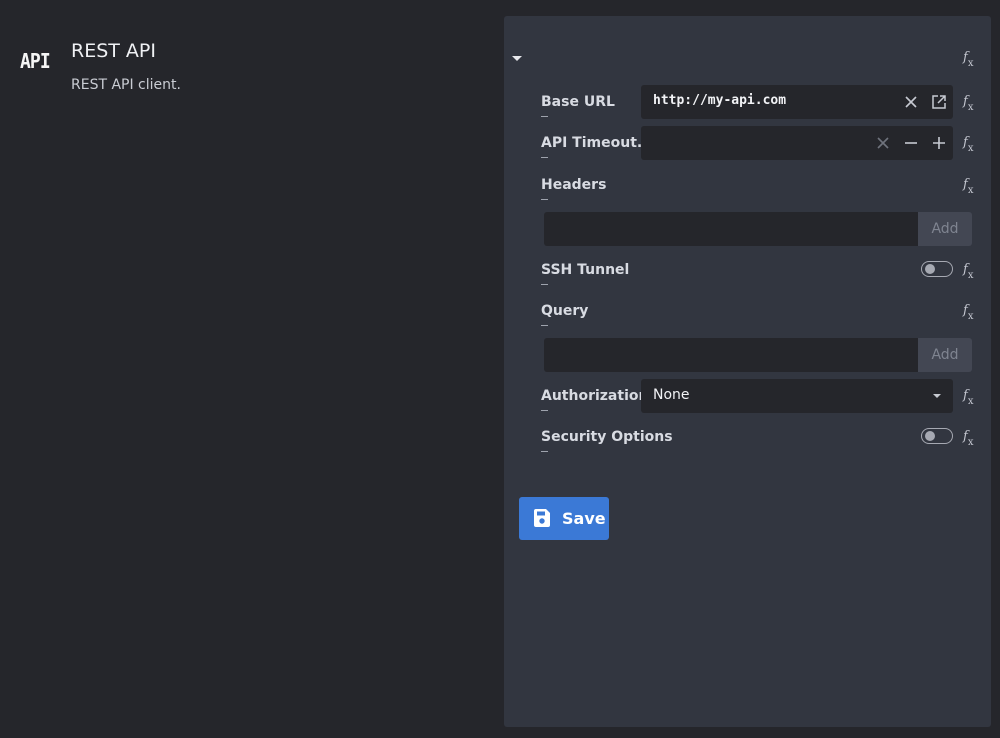 This screenshot has height=738, width=1000. I want to click on security-options-label: Security Options, so click(607, 440).